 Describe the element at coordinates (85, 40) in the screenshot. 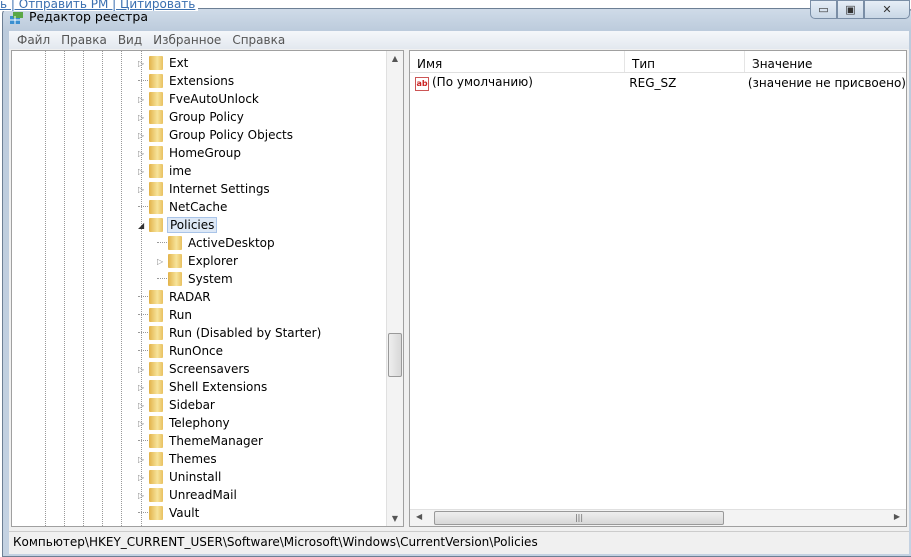

I see `menu-edit: Правка` at that location.